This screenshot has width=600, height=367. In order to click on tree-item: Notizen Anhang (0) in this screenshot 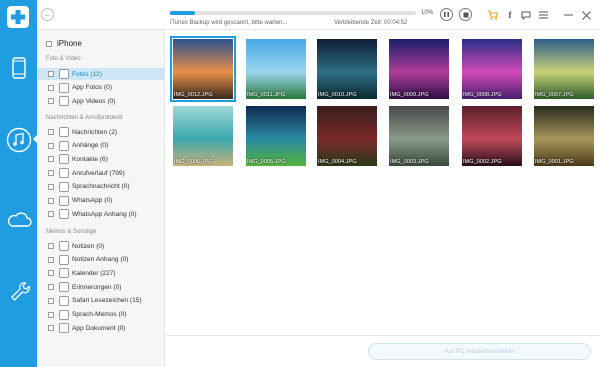, I will do `click(100, 260)`.